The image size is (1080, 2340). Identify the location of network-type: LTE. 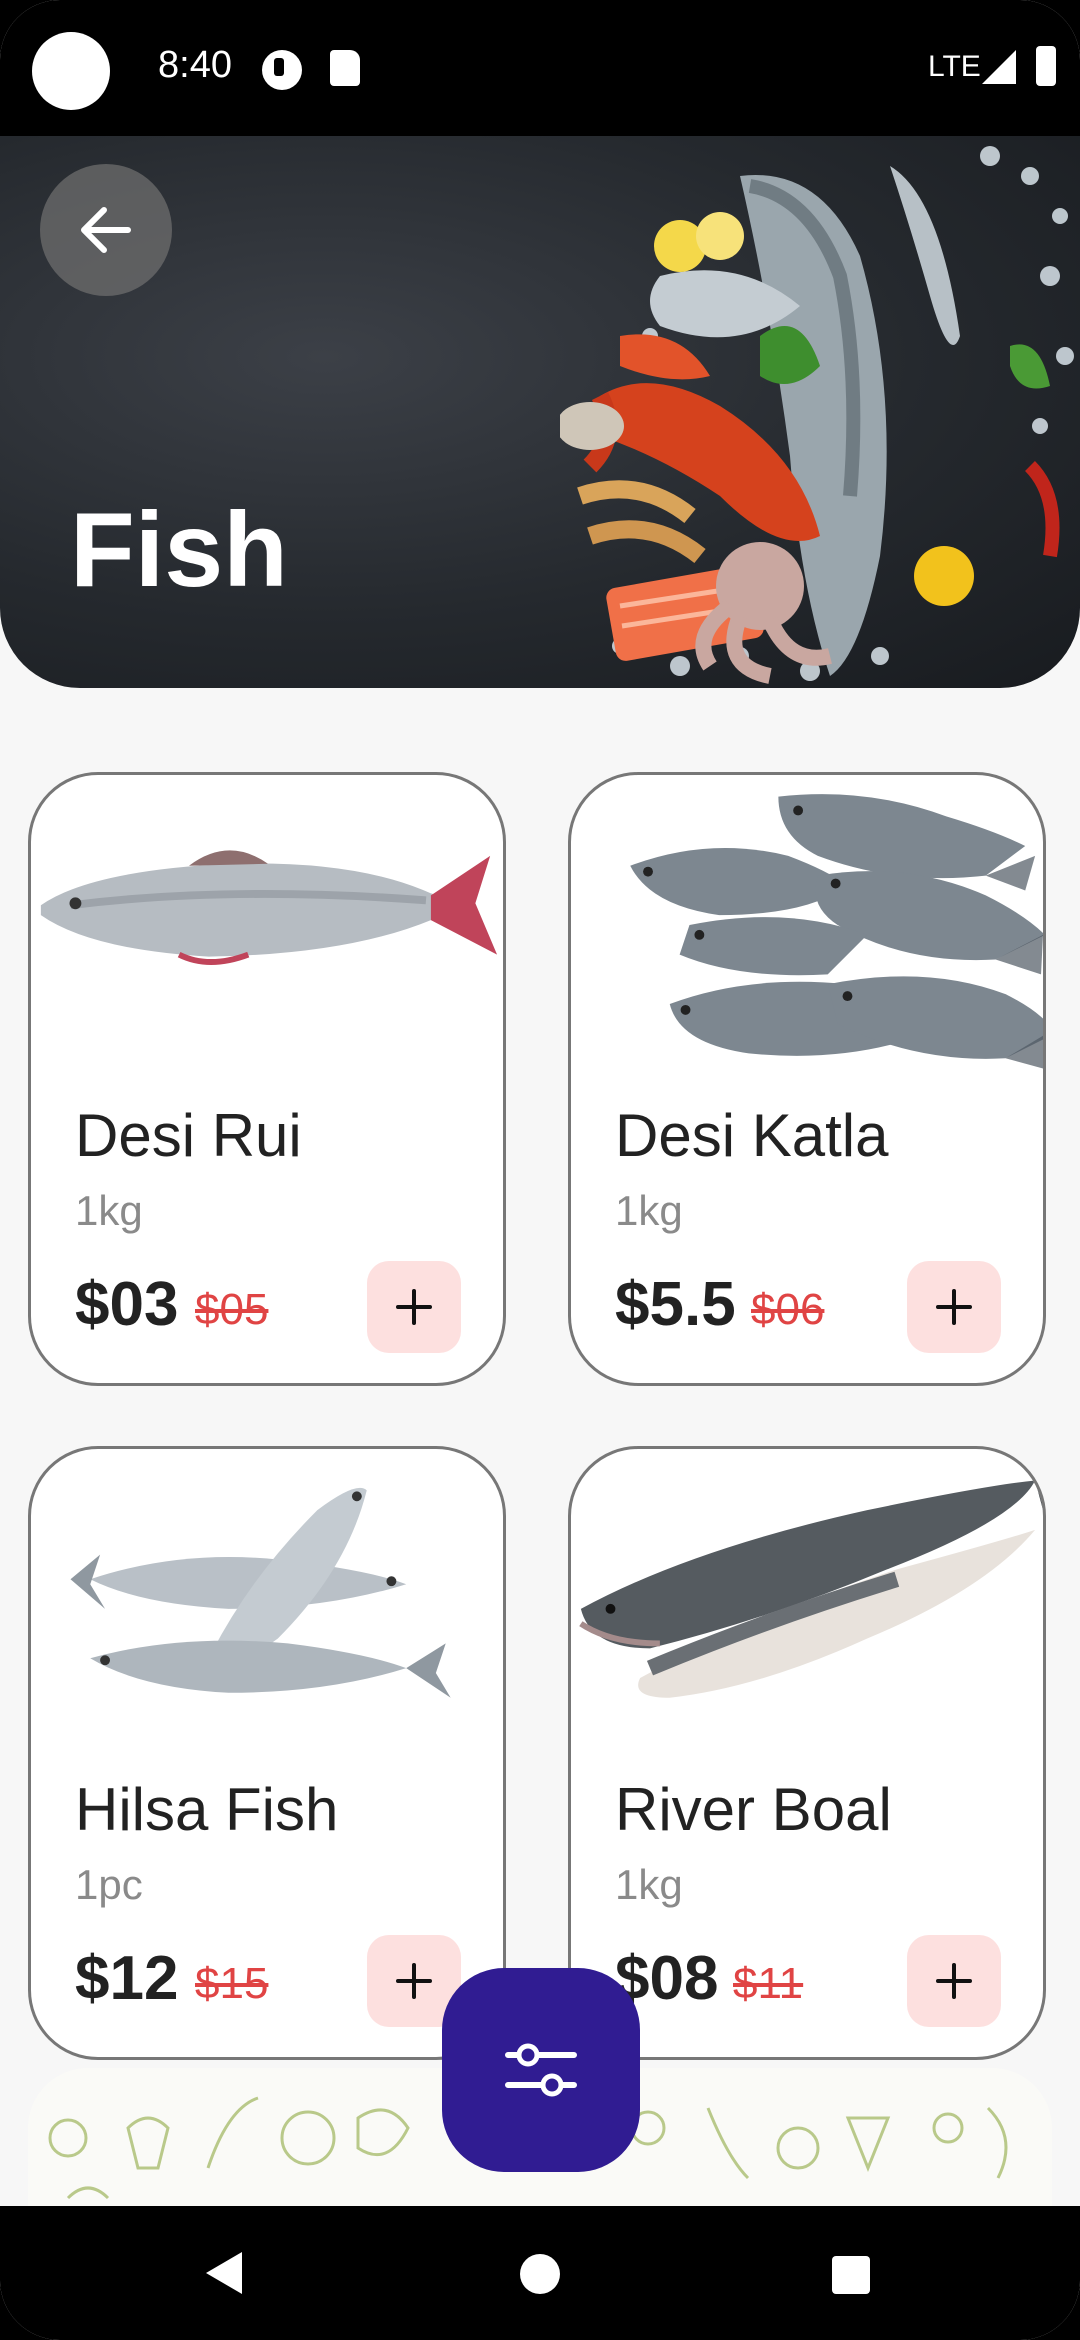
(954, 66).